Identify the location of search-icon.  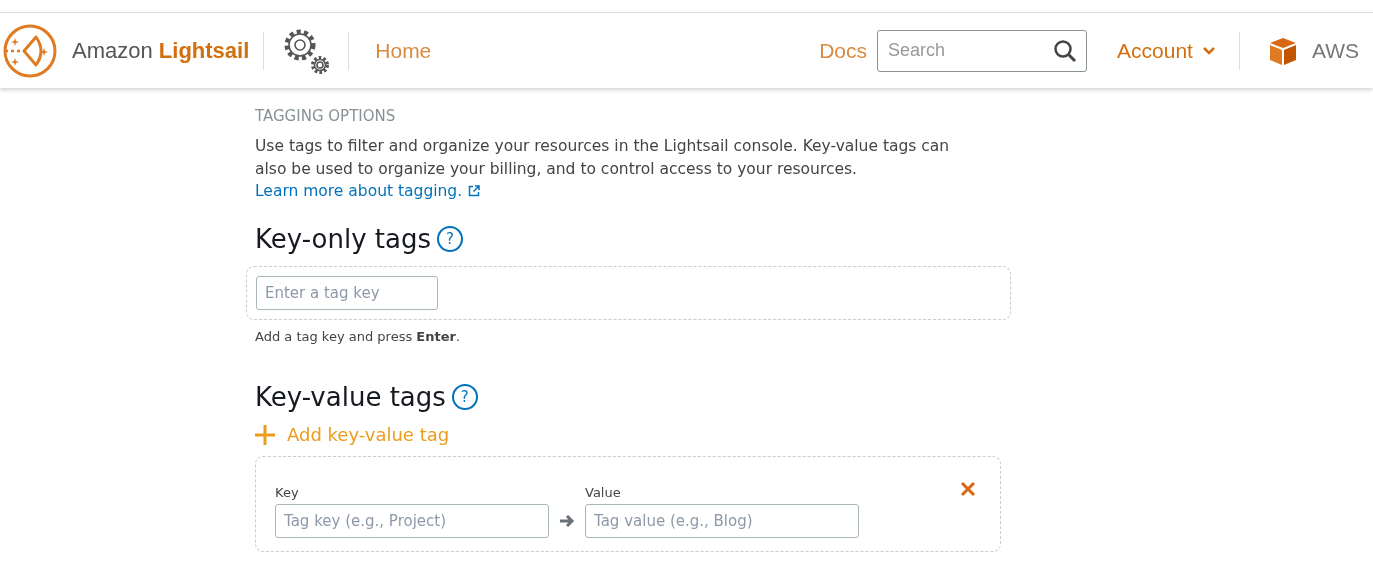
(1065, 50).